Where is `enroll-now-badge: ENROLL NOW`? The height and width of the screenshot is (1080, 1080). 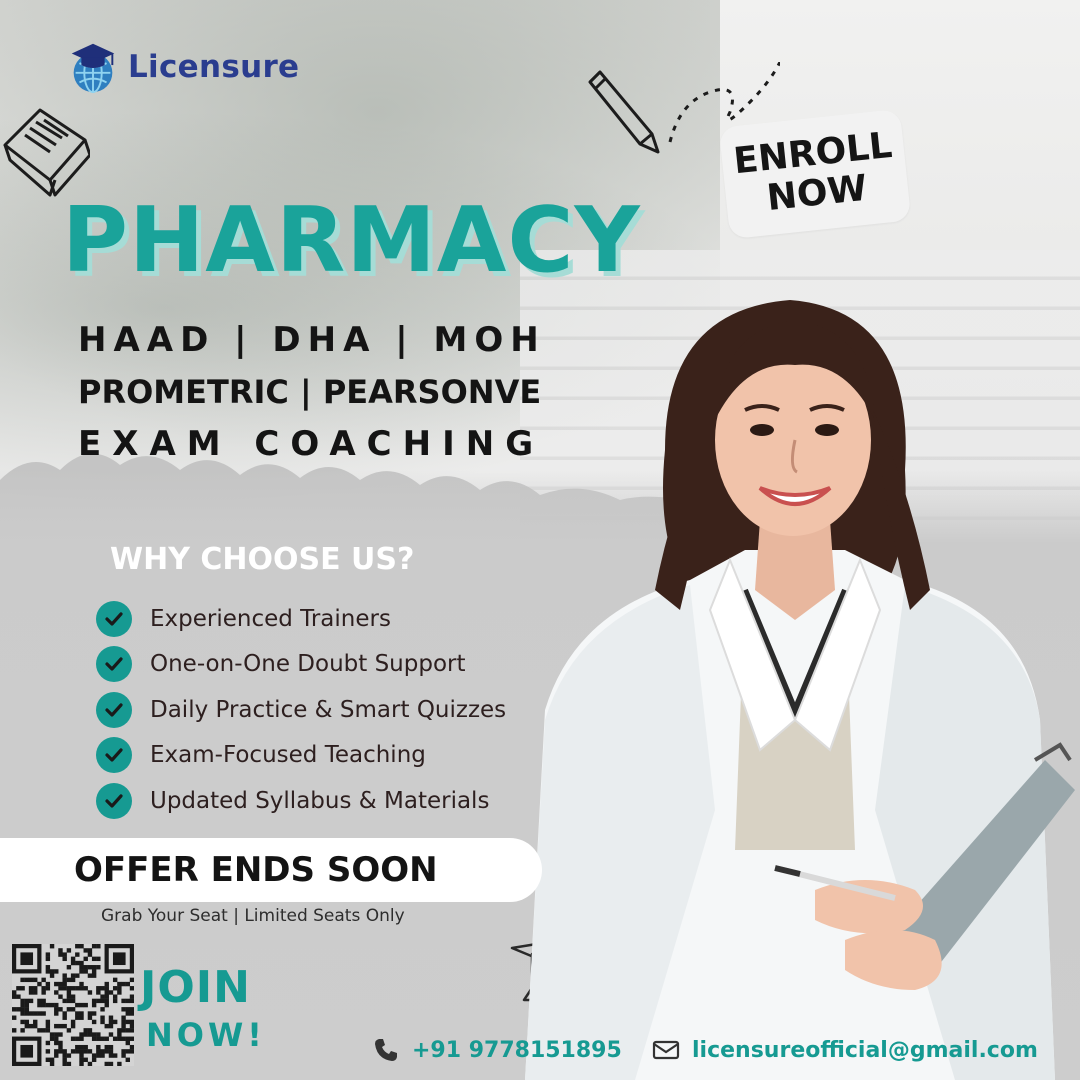 enroll-now-badge: ENROLL NOW is located at coordinates (815, 174).